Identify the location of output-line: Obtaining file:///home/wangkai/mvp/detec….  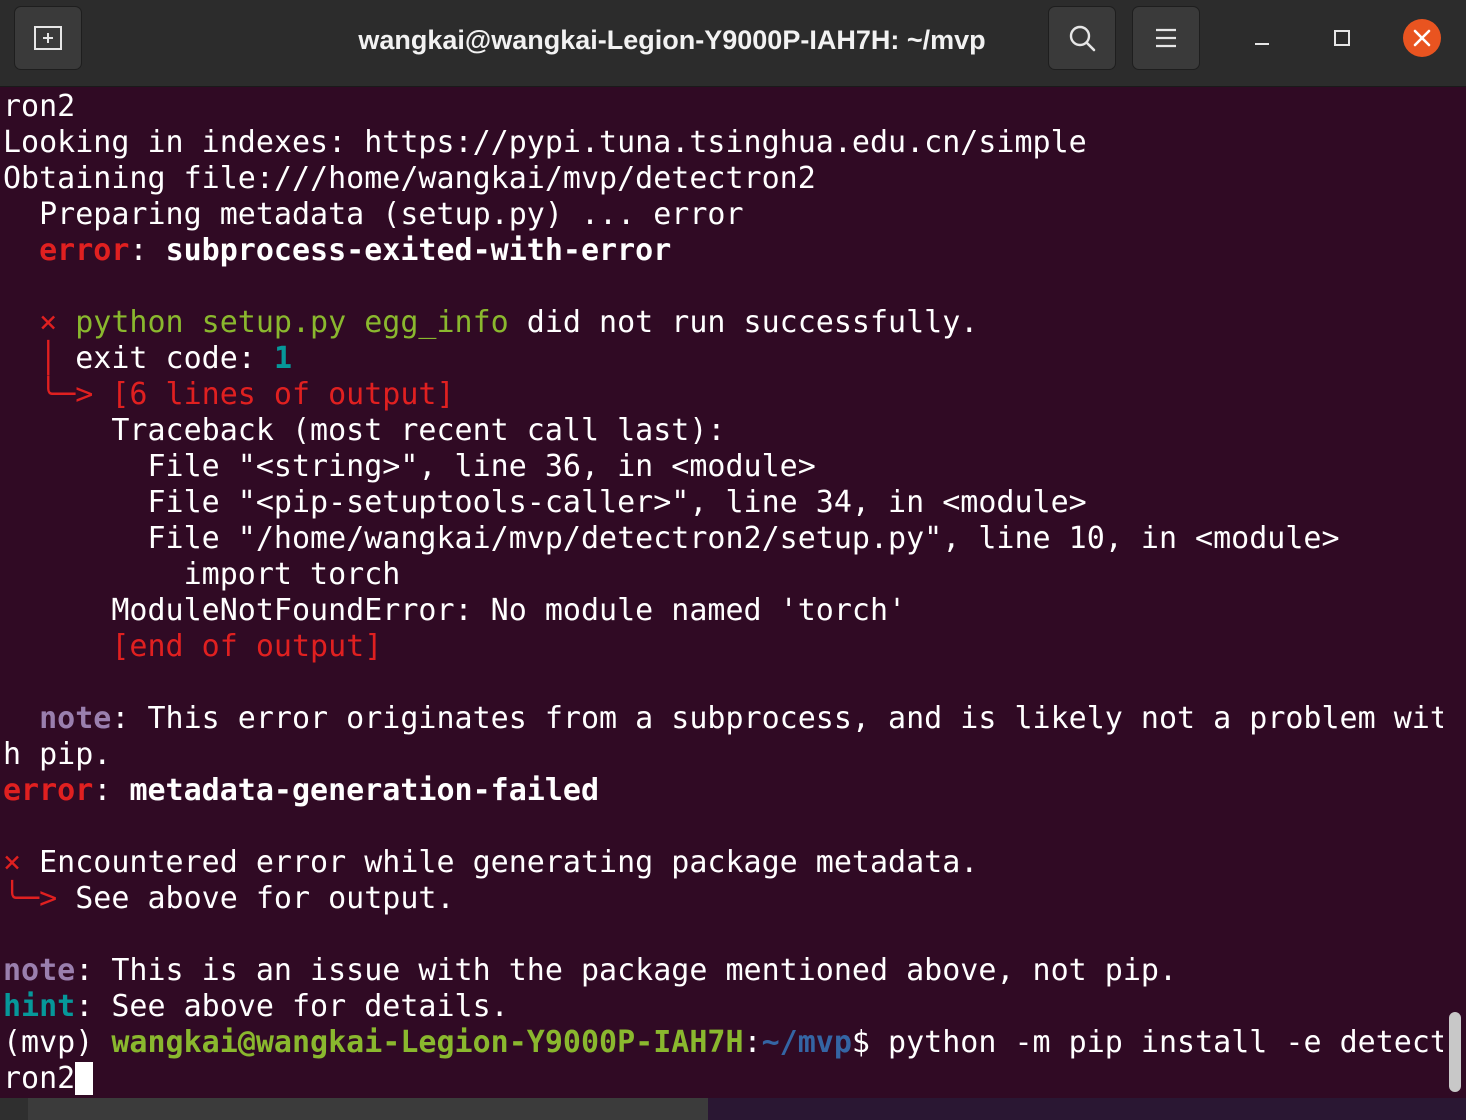
(409, 178).